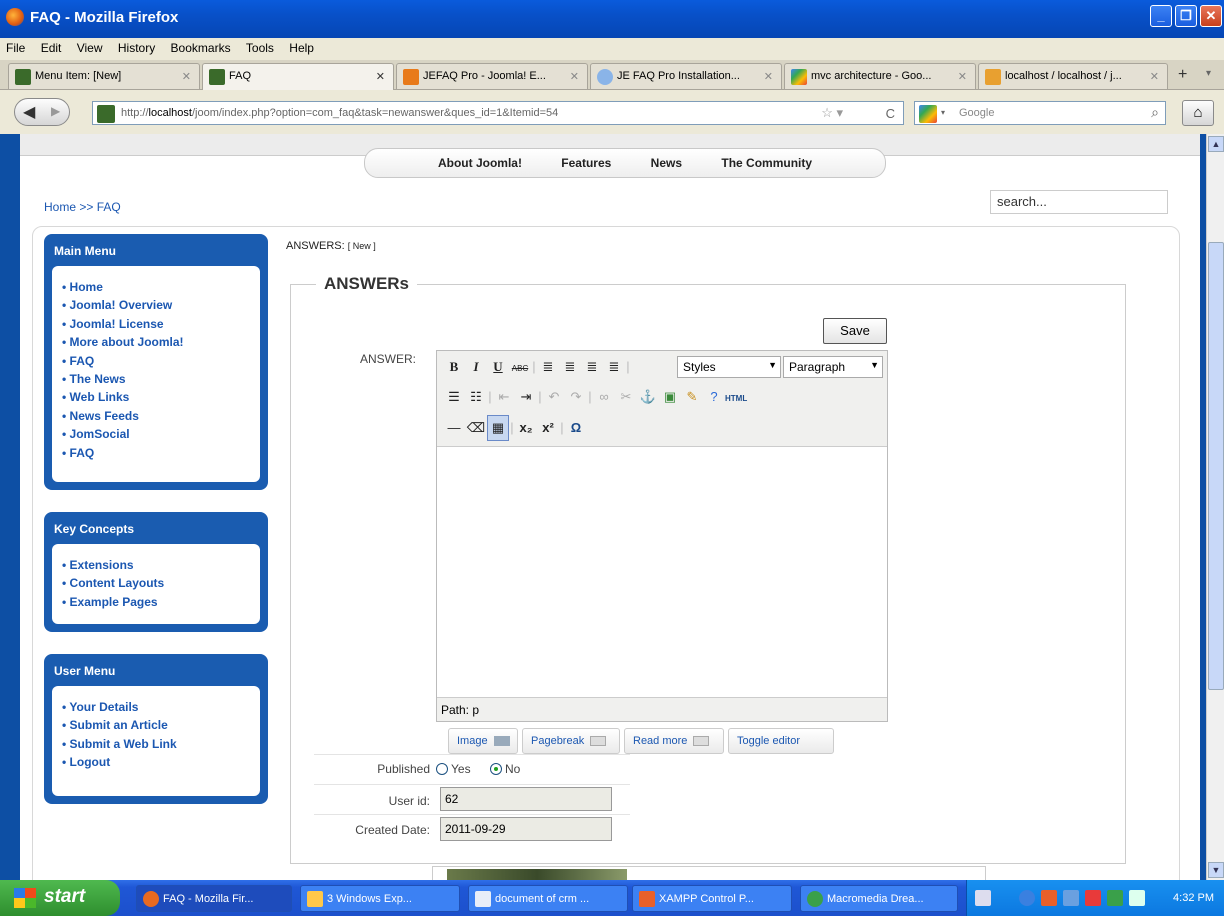 Image resolution: width=1224 pixels, height=916 pixels. What do you see at coordinates (833, 367) in the screenshot?
I see `paragraph-select: Paragraph ▼` at bounding box center [833, 367].